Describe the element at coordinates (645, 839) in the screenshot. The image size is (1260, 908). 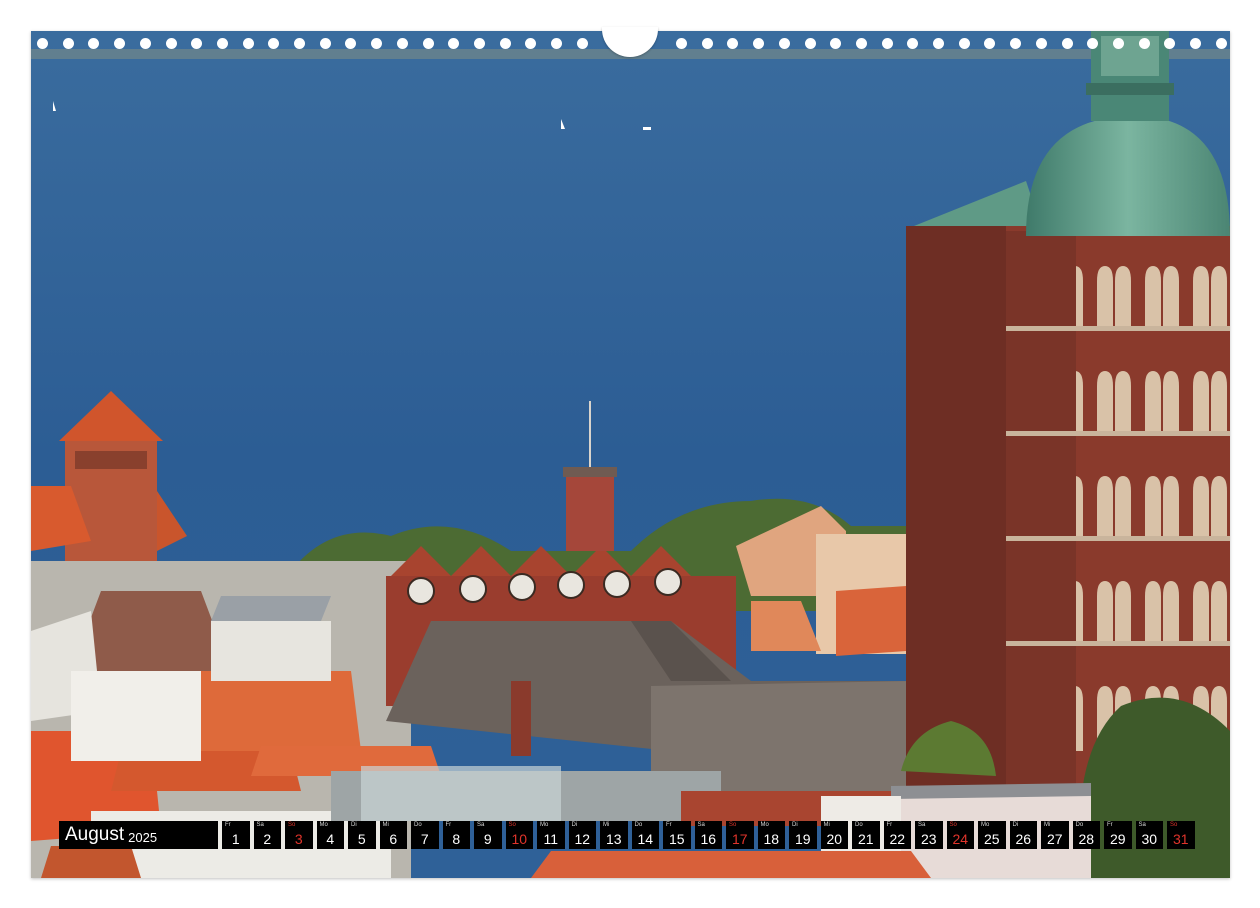
I see `day-number: 14` at that location.